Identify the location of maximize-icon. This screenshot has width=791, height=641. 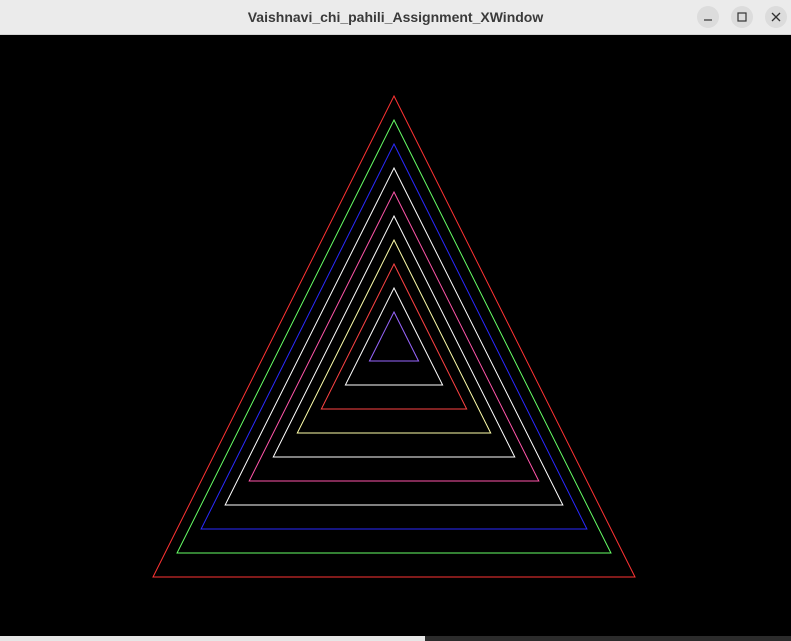
(742, 17).